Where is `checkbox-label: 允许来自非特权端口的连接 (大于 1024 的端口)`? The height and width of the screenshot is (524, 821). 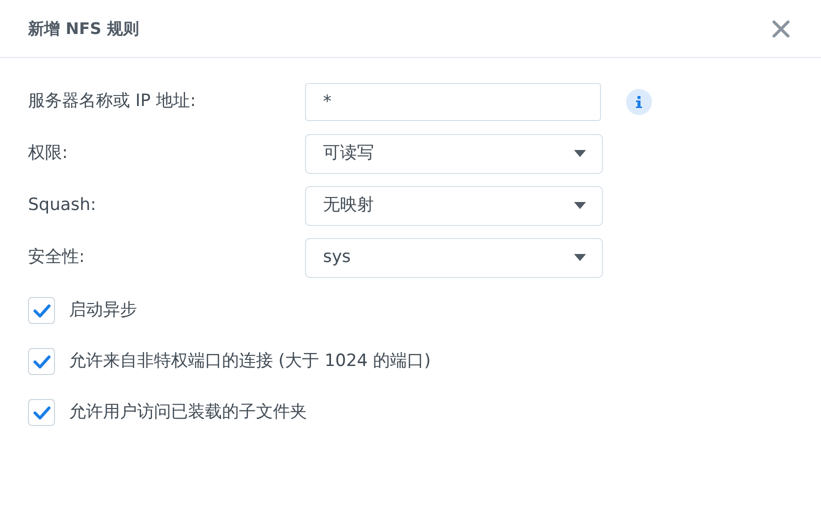
checkbox-label: 允许来自非特权端口的连接 (大于 1024 的端口) is located at coordinates (250, 361).